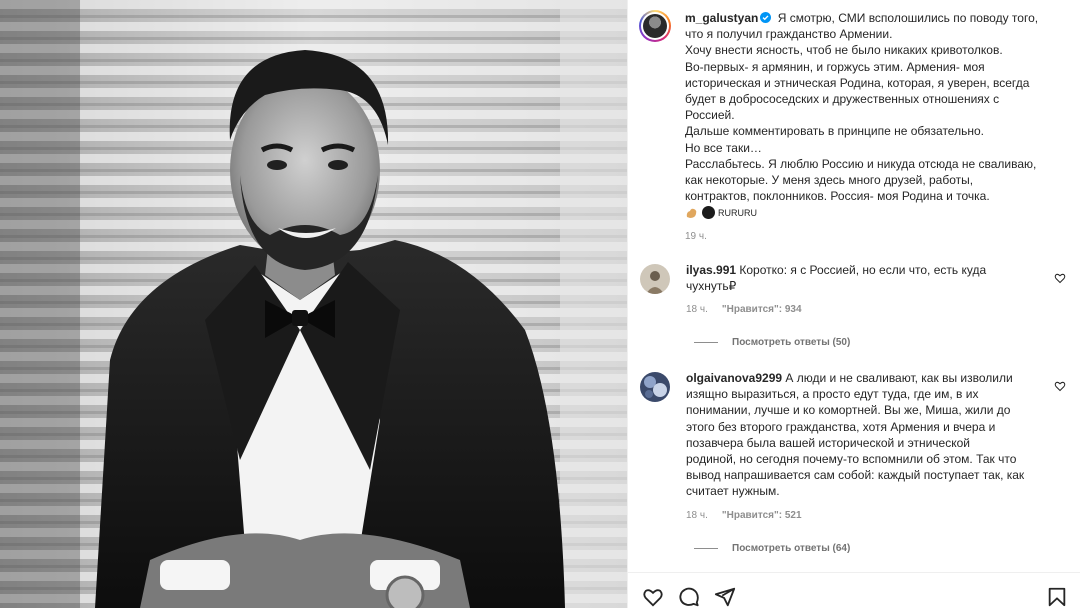 Image resolution: width=1080 pixels, height=608 pixels. What do you see at coordinates (864, 515) in the screenshot?
I see `comment-meta: 18 ч. "Нравится": 521` at bounding box center [864, 515].